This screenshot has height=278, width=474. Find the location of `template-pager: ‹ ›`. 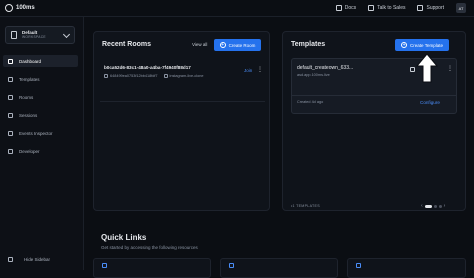

template-pager: ‹ › is located at coordinates (433, 206).